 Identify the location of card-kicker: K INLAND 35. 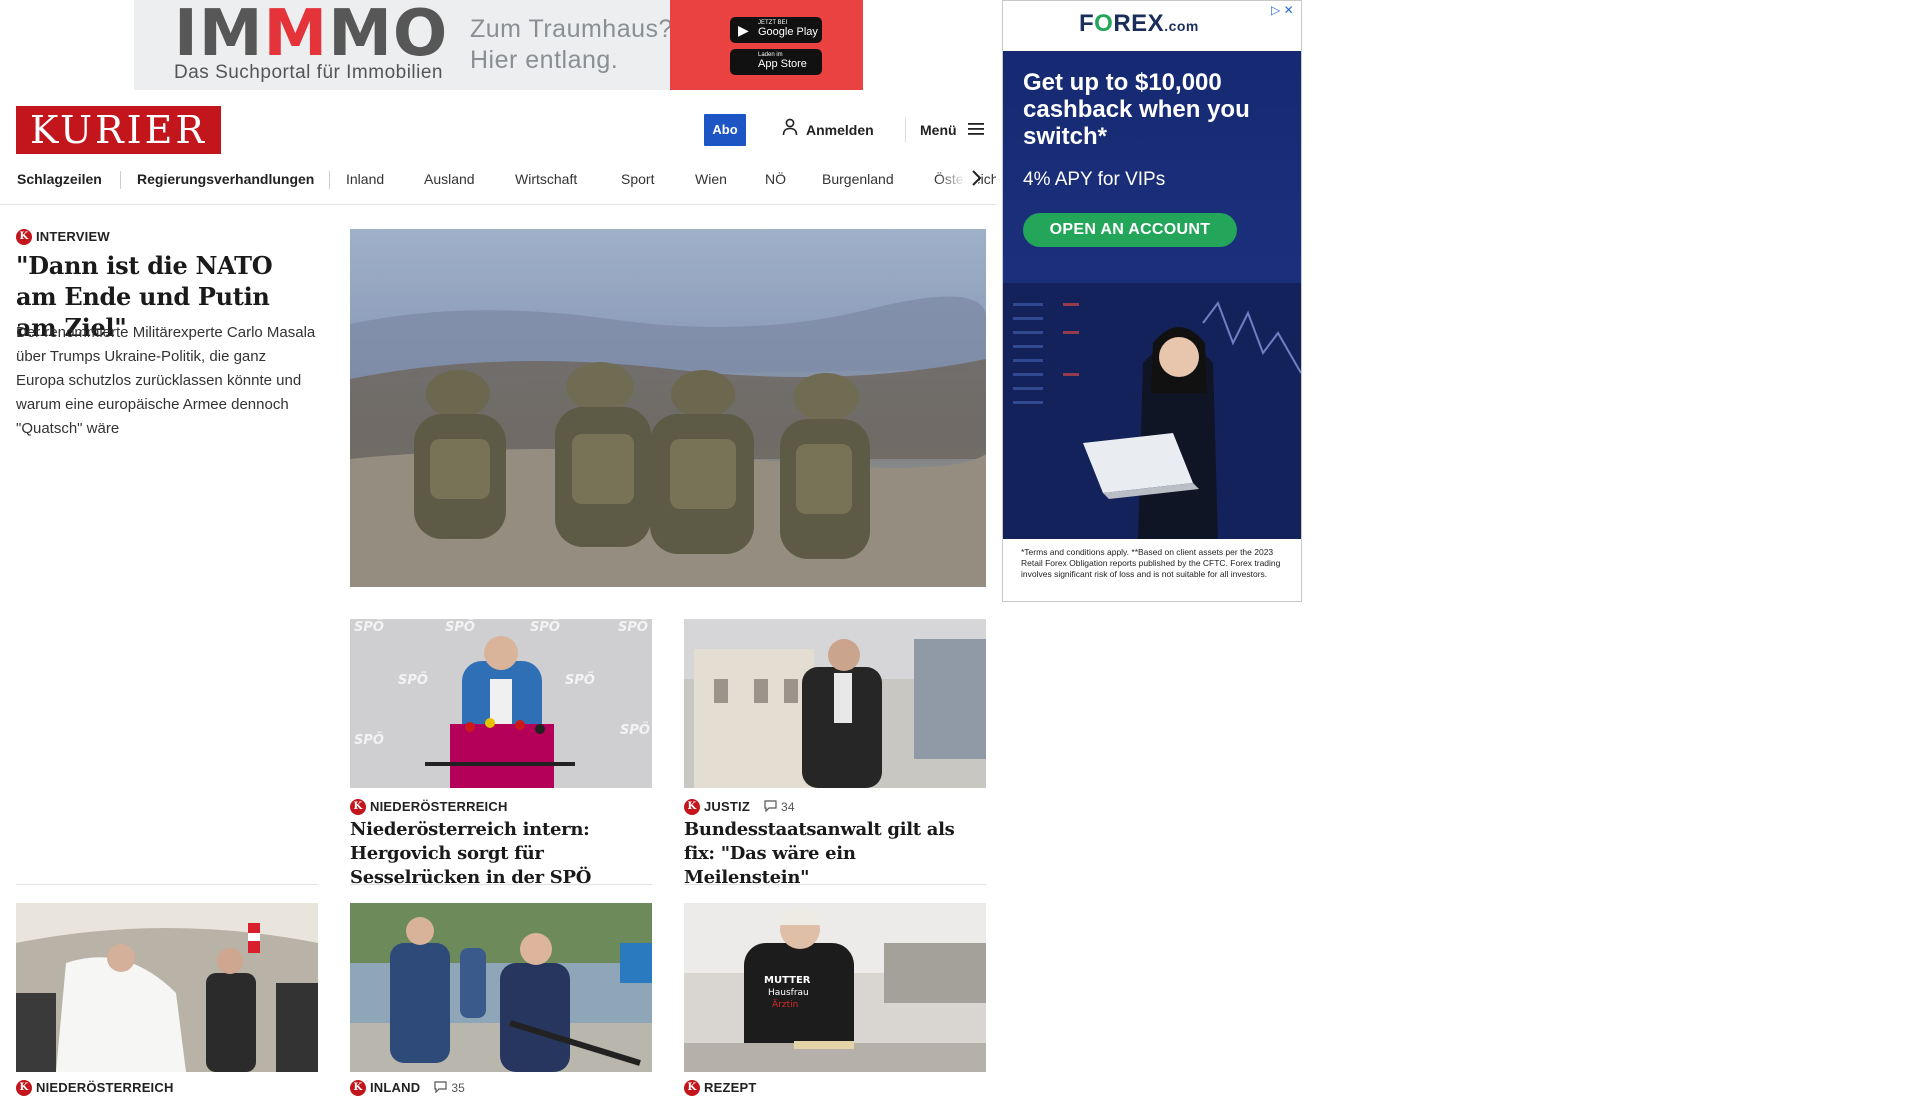
(407, 1088).